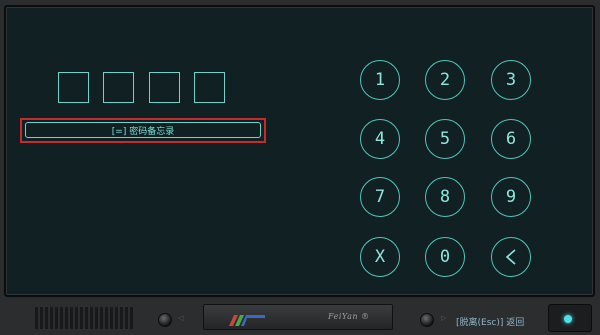 Image resolution: width=600 pixels, height=335 pixels. I want to click on left-knob-mark-icon: ◁, so click(181, 318).